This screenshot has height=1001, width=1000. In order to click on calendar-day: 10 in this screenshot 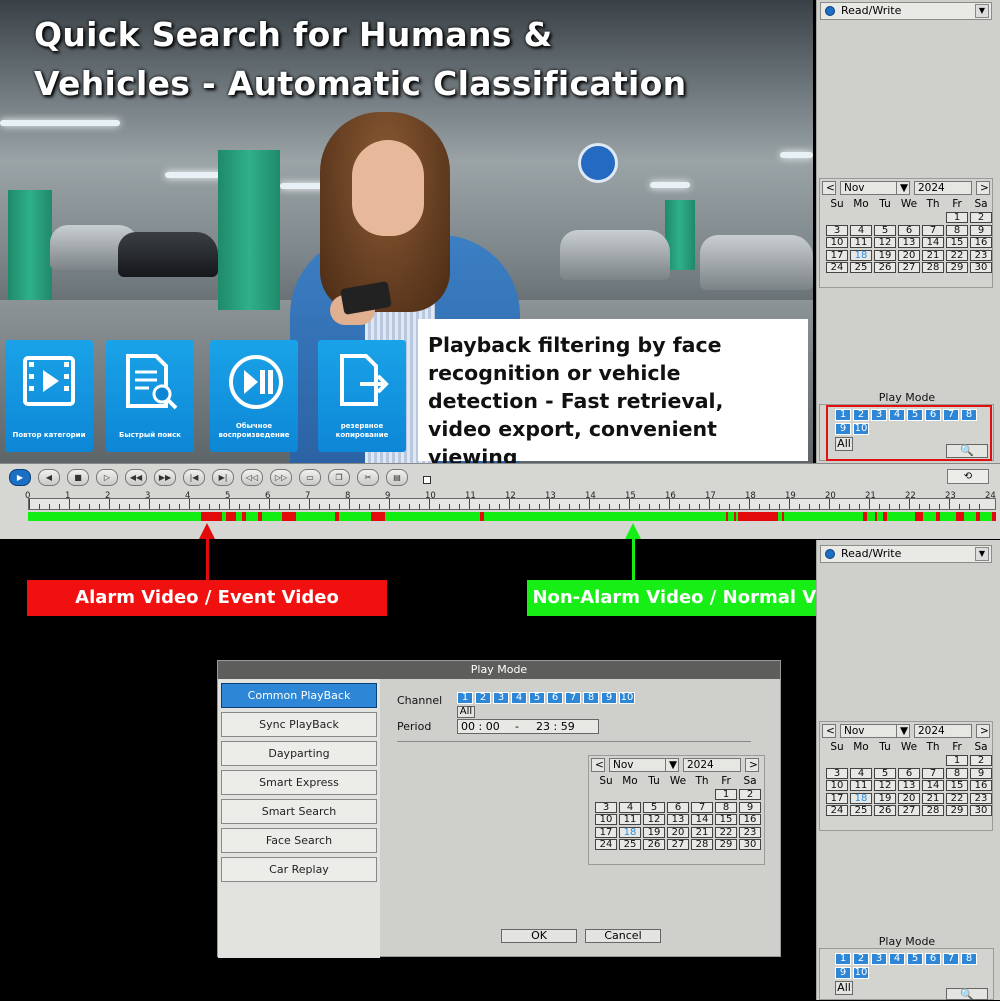, I will do `click(837, 242)`.